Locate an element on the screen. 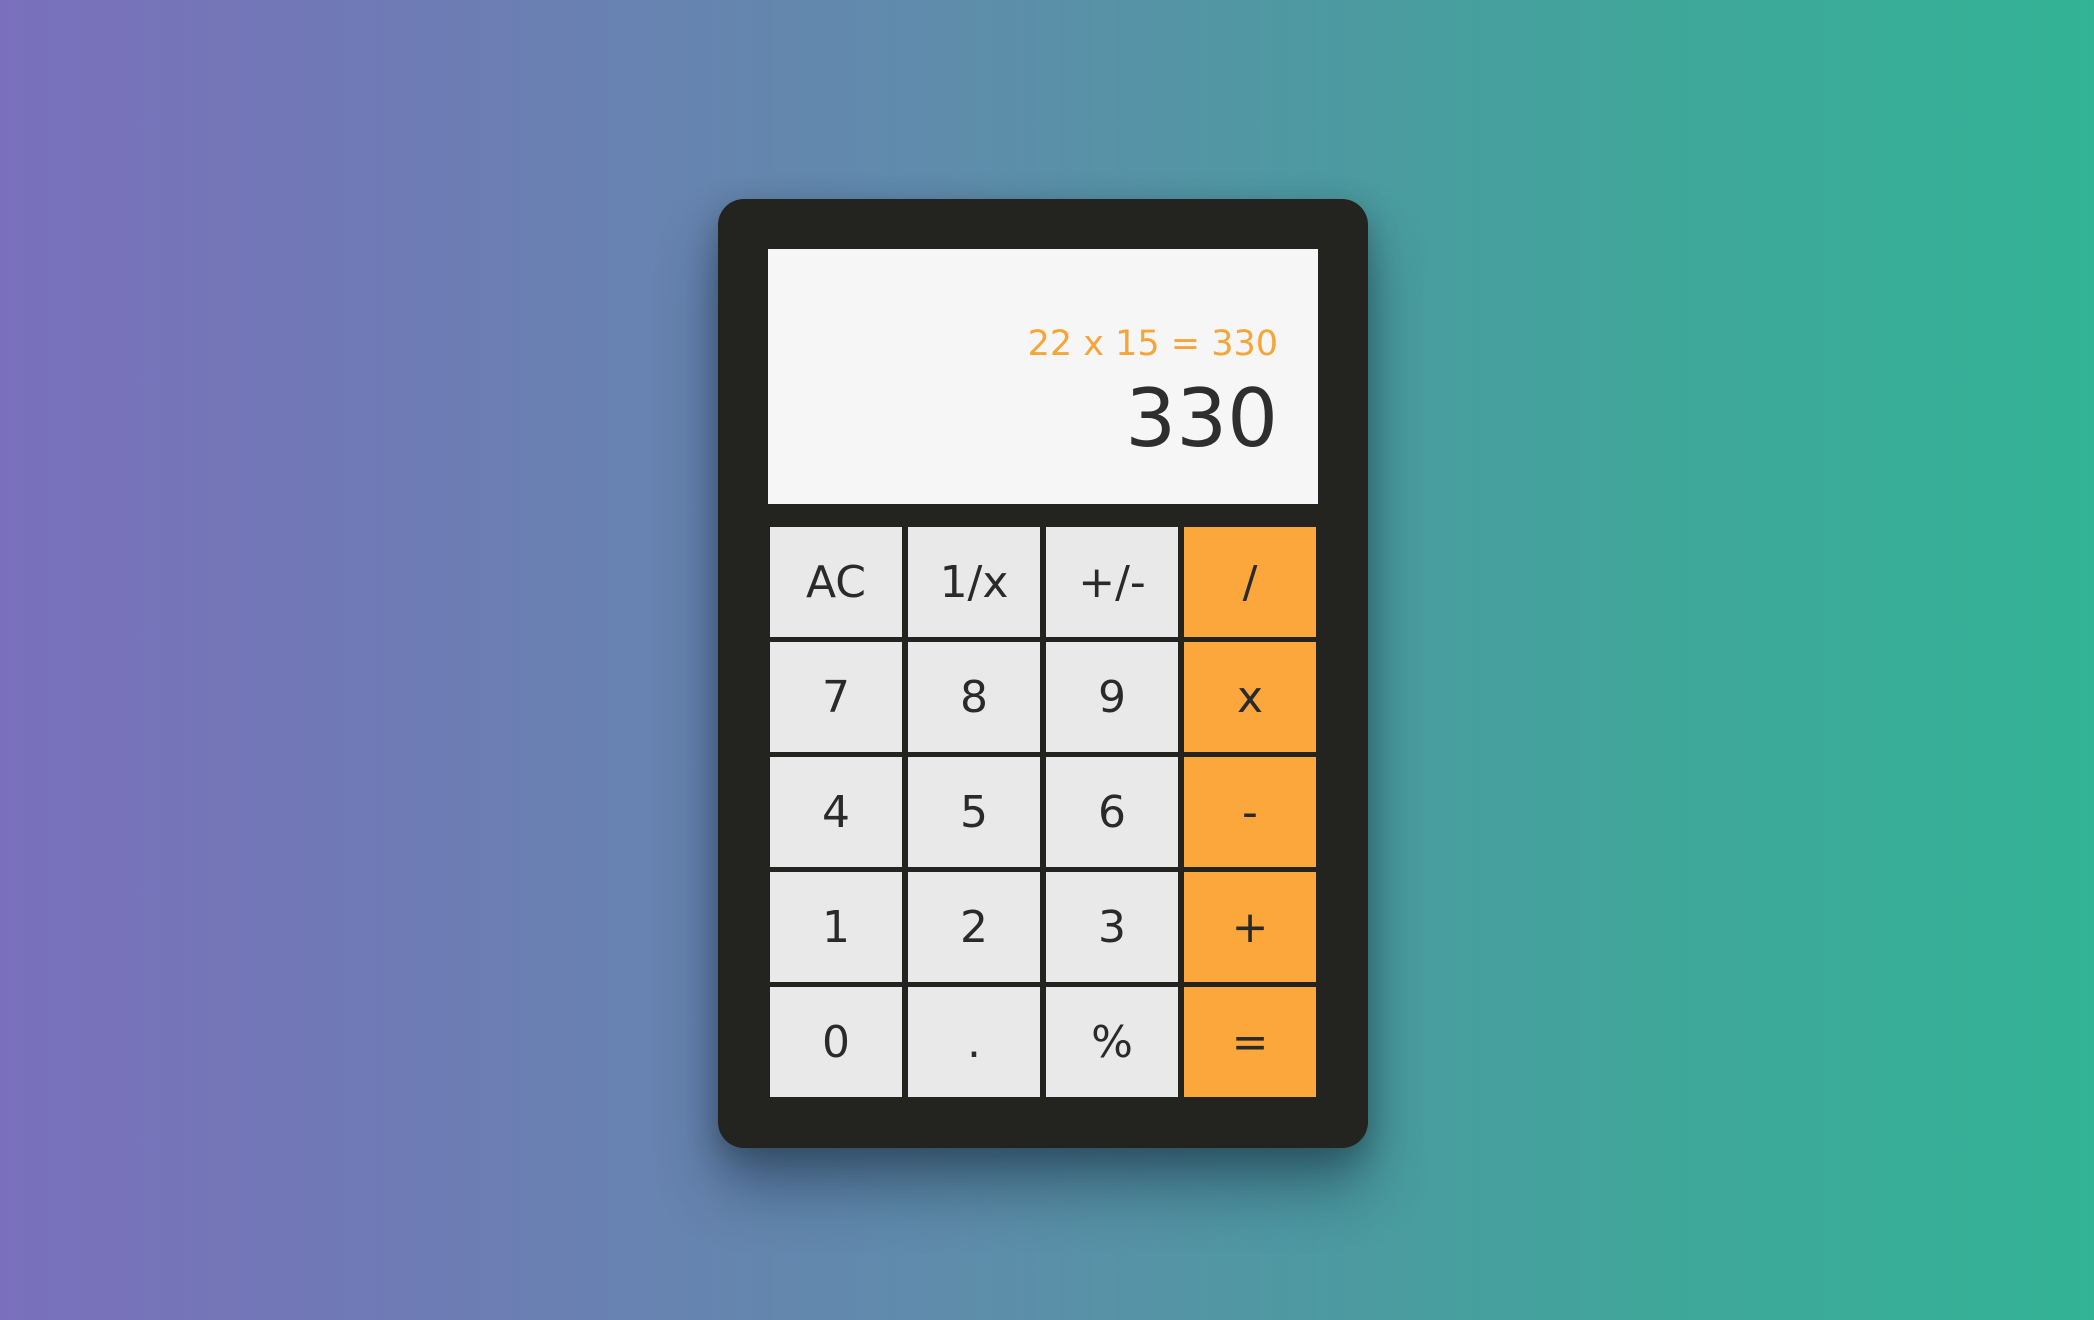 Image resolution: width=2094 pixels, height=1320 pixels. digit-4-button: 4 is located at coordinates (836, 812).